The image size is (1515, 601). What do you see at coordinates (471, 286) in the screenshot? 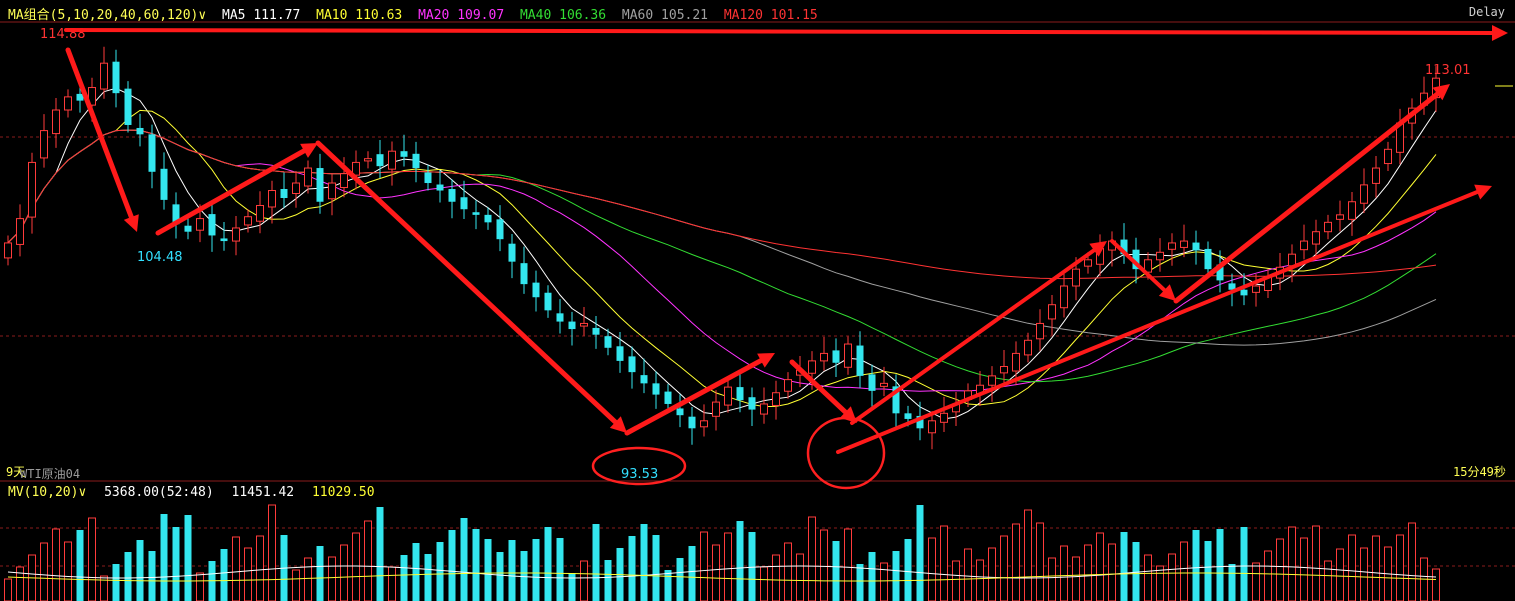
I see `trend-arrow` at bounding box center [471, 286].